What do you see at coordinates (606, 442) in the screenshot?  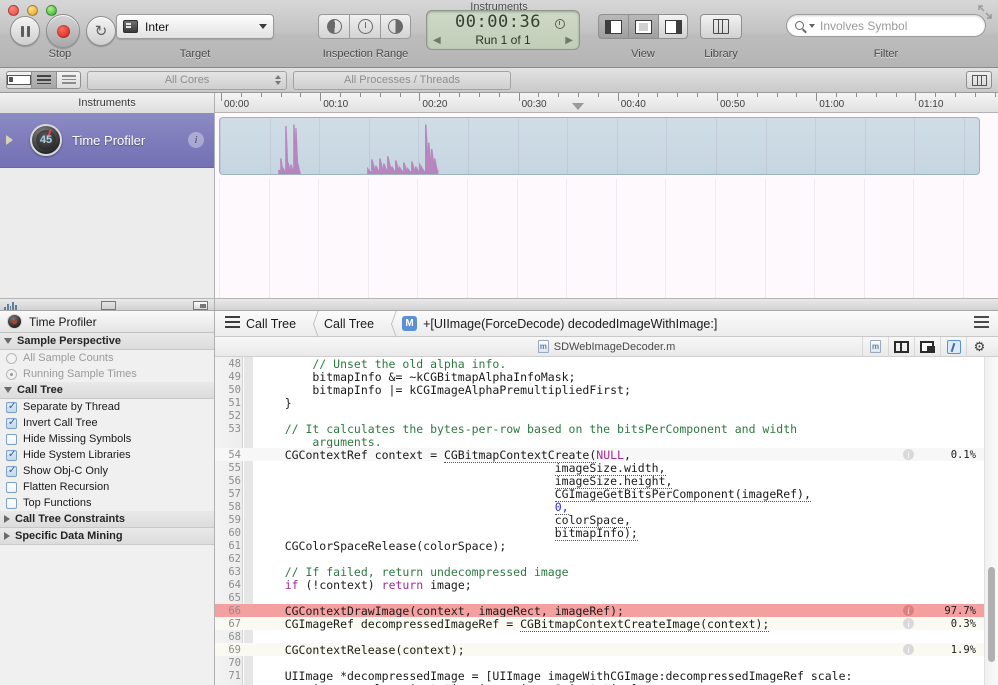 I see `code-line: arguments.` at bounding box center [606, 442].